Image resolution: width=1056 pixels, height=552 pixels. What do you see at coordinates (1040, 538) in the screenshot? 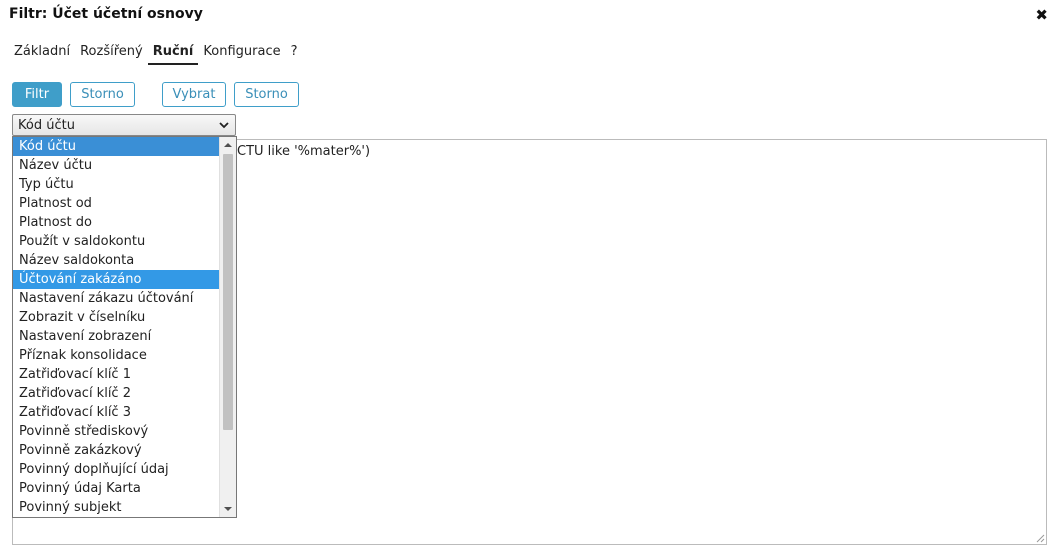
I see `resize-handle-icon` at bounding box center [1040, 538].